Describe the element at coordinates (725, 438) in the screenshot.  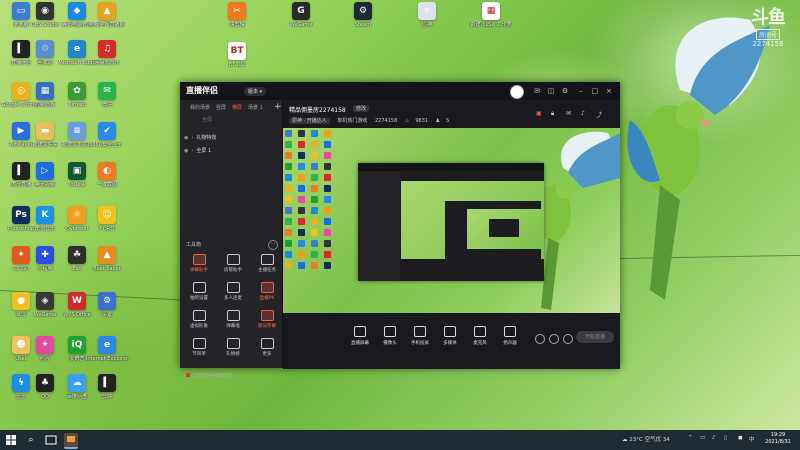
I see `battery-icon: ▯` at that location.